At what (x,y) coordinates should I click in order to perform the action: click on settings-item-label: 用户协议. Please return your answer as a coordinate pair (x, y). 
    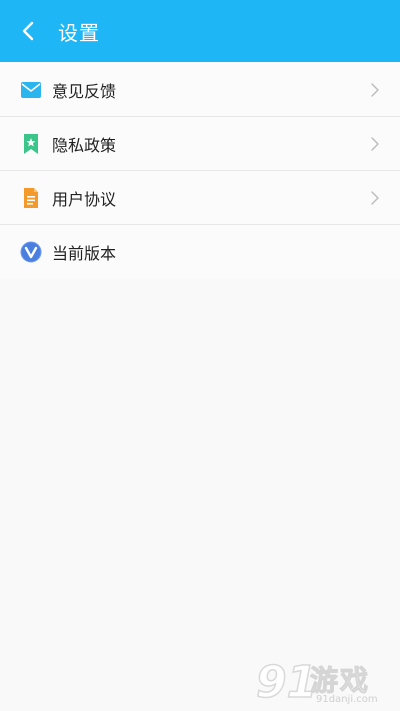
    Looking at the image, I should click on (84, 199).